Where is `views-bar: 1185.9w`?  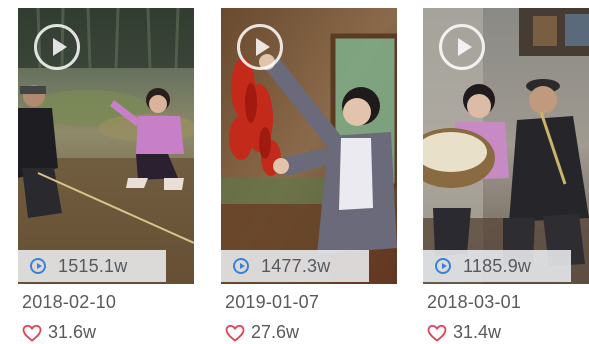
views-bar: 1185.9w is located at coordinates (497, 266).